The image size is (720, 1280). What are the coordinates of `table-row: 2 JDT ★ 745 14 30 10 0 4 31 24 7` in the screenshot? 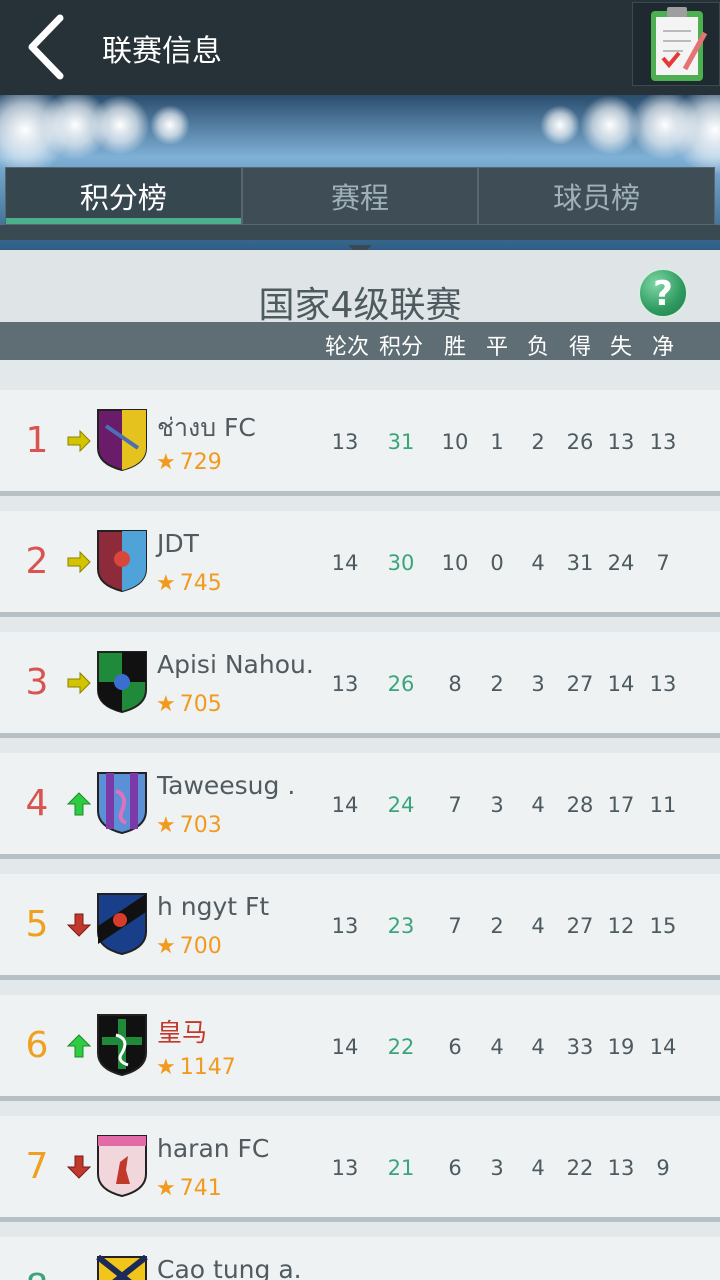 It's located at (360, 564).